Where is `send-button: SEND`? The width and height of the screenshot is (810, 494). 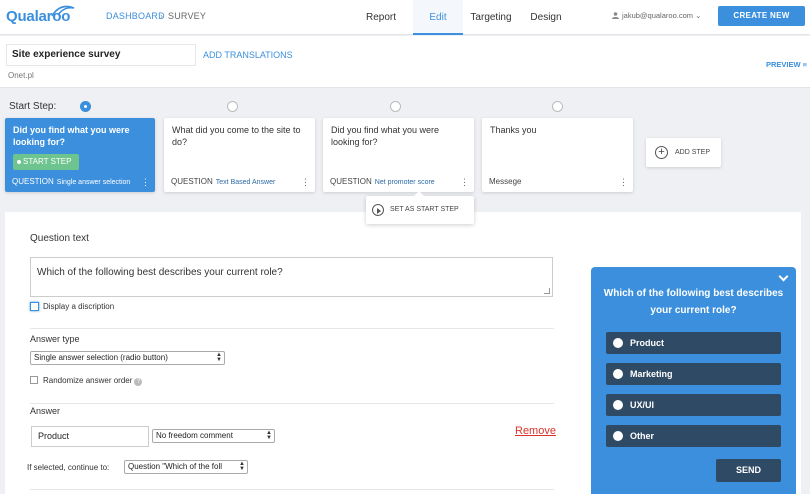 send-button: SEND is located at coordinates (748, 470).